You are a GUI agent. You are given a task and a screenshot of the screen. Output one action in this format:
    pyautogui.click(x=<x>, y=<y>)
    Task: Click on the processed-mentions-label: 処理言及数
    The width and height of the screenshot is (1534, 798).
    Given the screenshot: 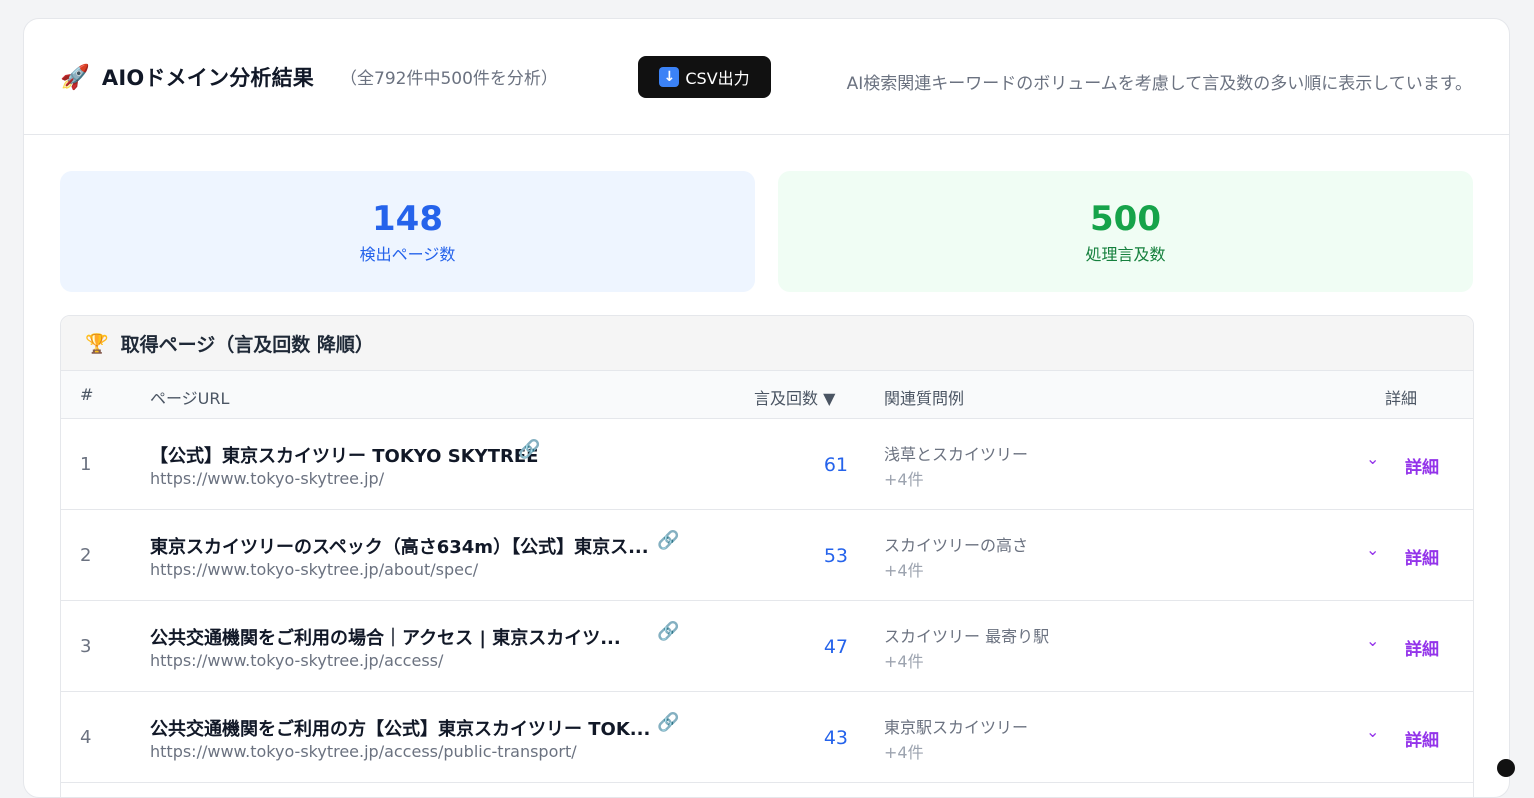 What is the action you would take?
    pyautogui.click(x=1125, y=254)
    